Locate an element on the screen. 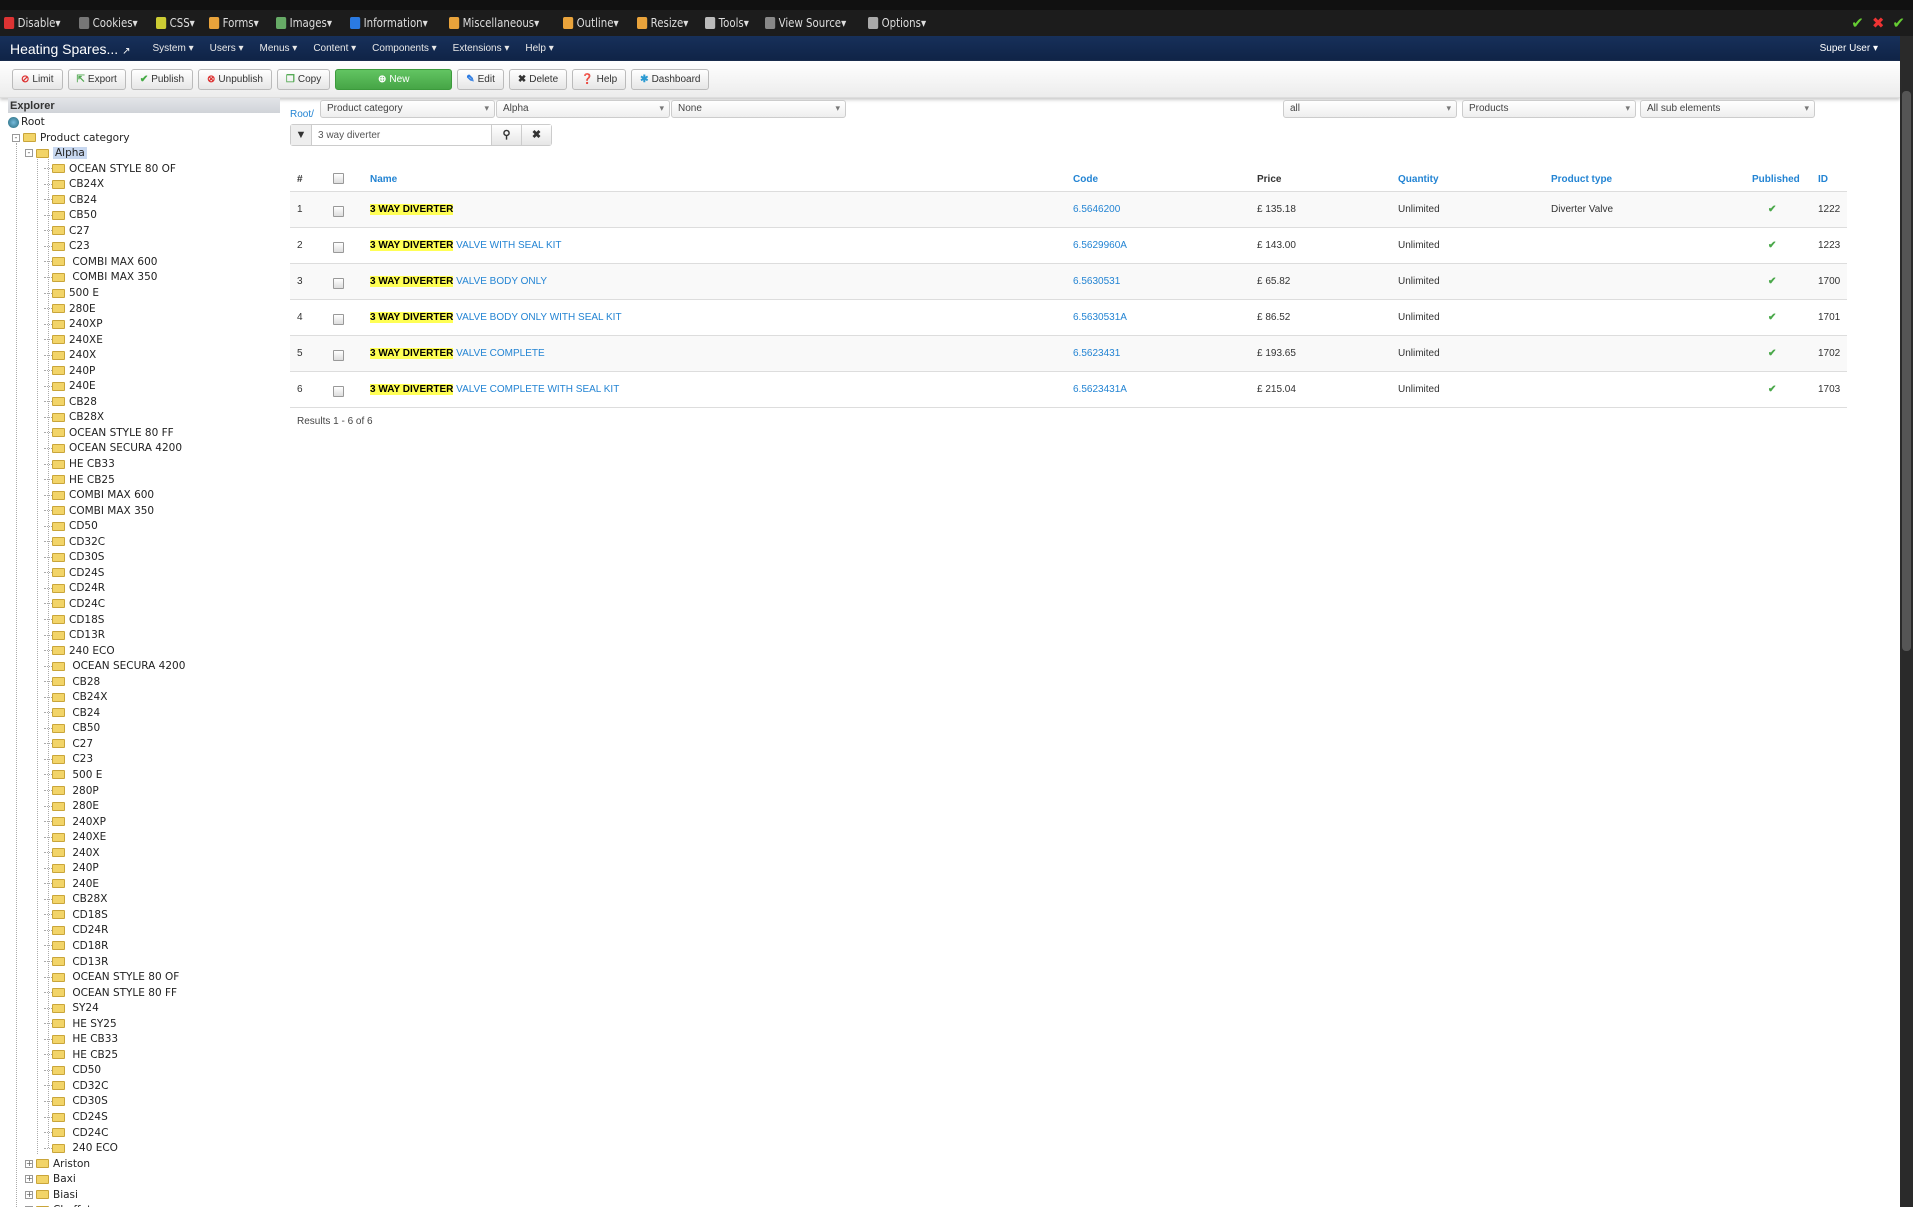  clear-button: ✖ is located at coordinates (536, 135).